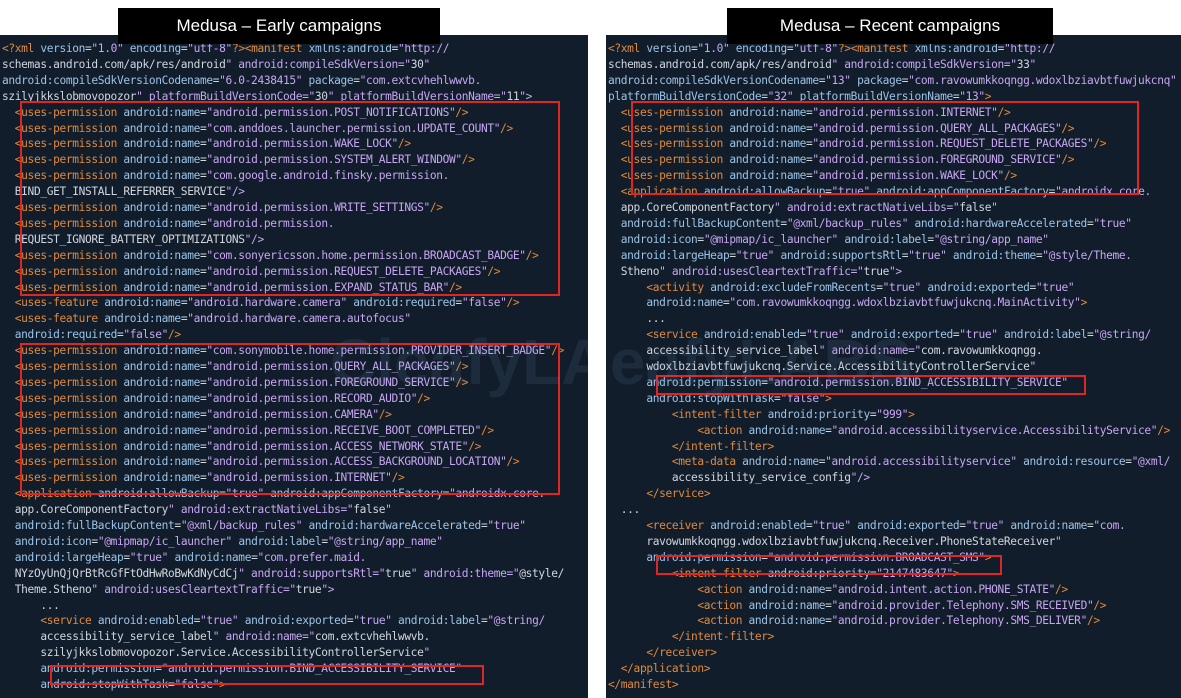 The height and width of the screenshot is (698, 1181). I want to click on left-panel-title: Medusa – Early campaigns, so click(279, 26).